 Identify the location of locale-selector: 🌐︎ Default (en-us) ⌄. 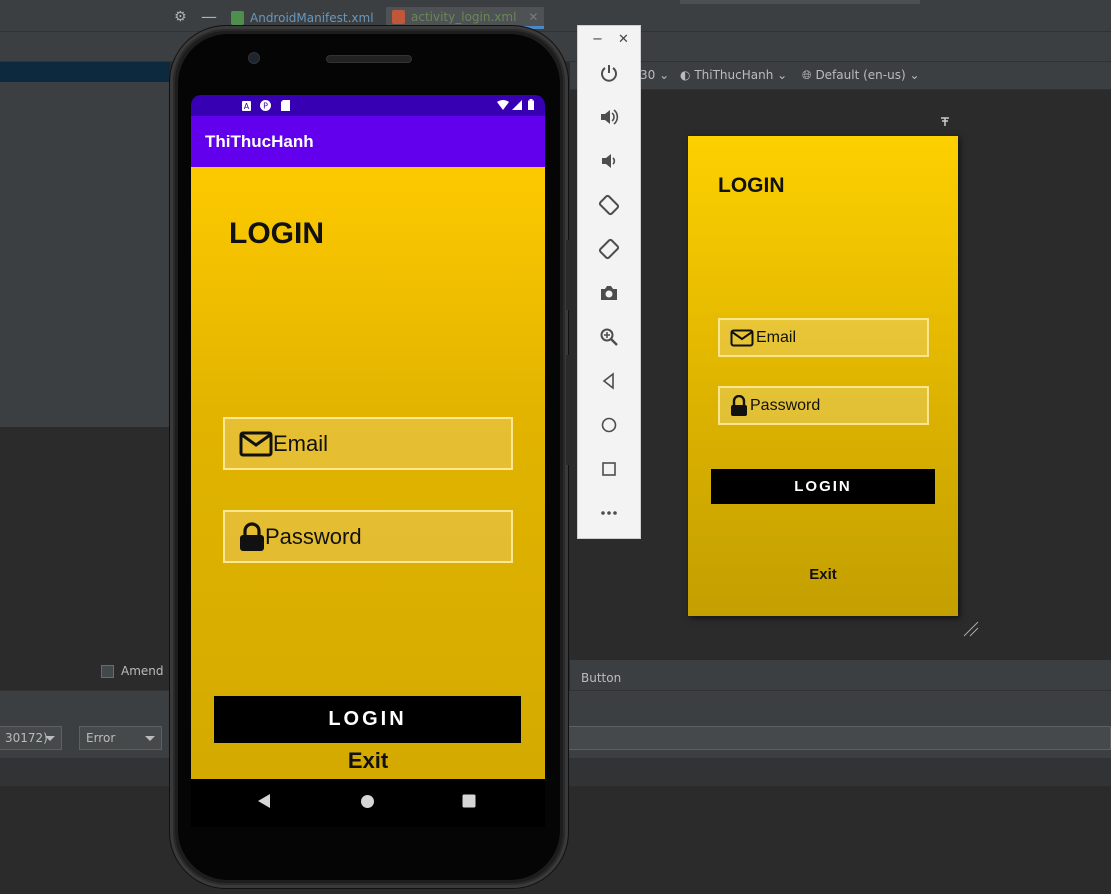
(861, 75).